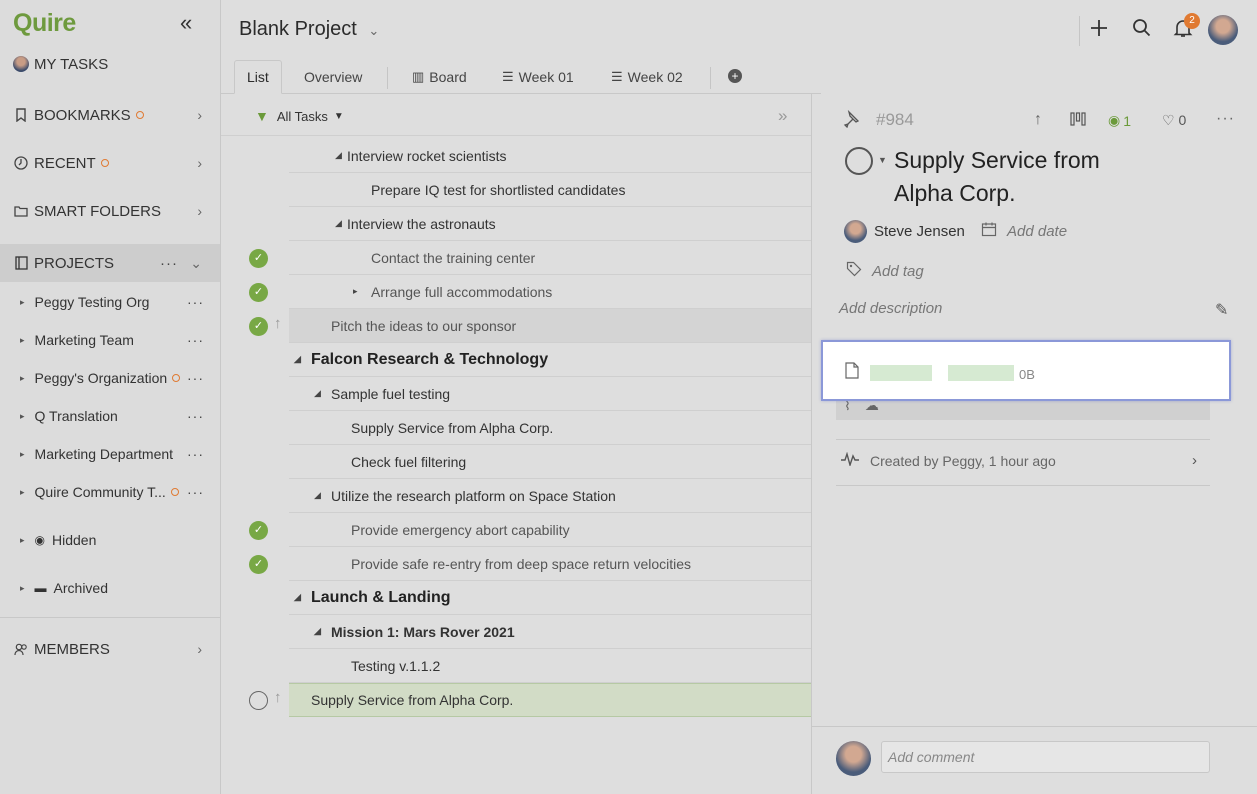 The height and width of the screenshot is (794, 1257). What do you see at coordinates (1024, 231) in the screenshot?
I see `add-date-button: Add date` at bounding box center [1024, 231].